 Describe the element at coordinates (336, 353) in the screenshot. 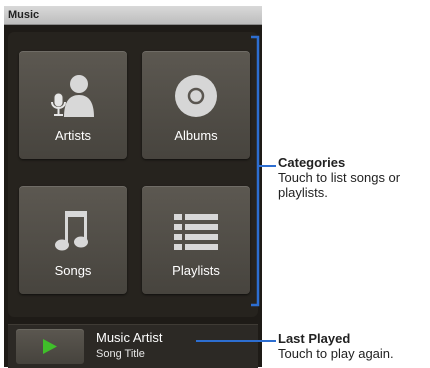

I see `last-played-callout-text: Touch to play again.` at that location.